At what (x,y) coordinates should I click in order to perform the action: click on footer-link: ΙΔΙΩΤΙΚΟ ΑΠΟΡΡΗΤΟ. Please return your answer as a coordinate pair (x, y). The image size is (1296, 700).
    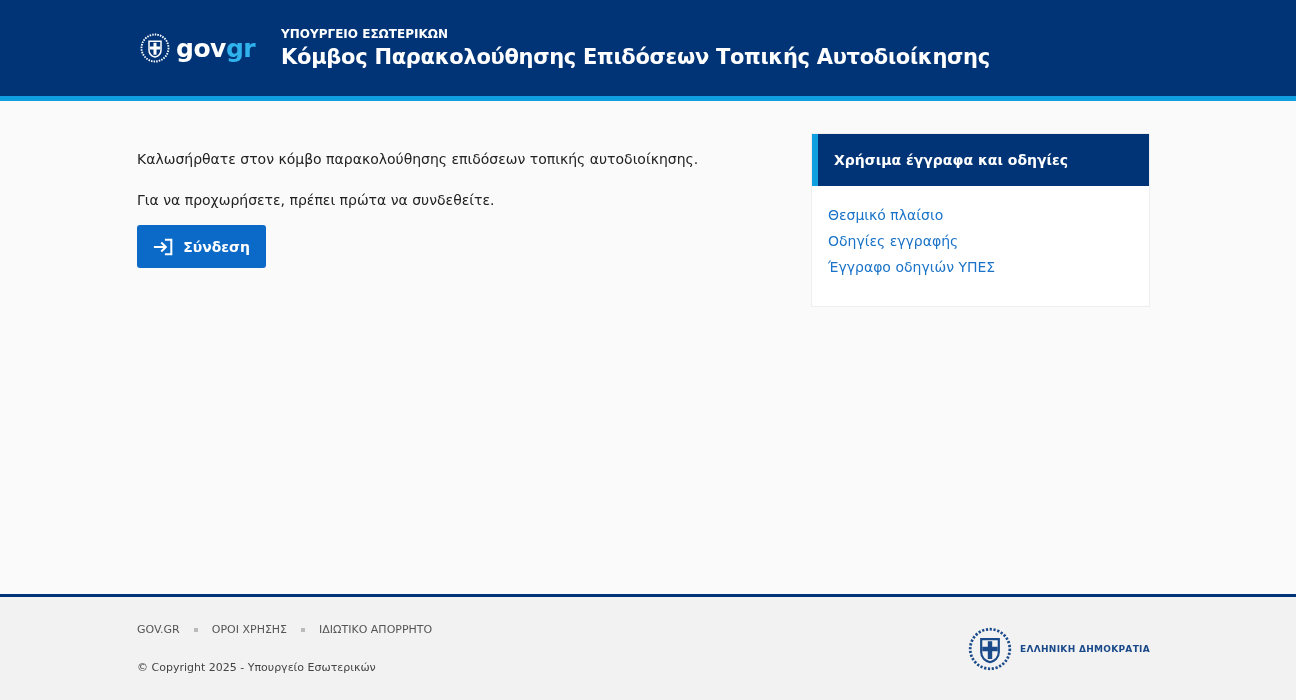
    Looking at the image, I should click on (376, 629).